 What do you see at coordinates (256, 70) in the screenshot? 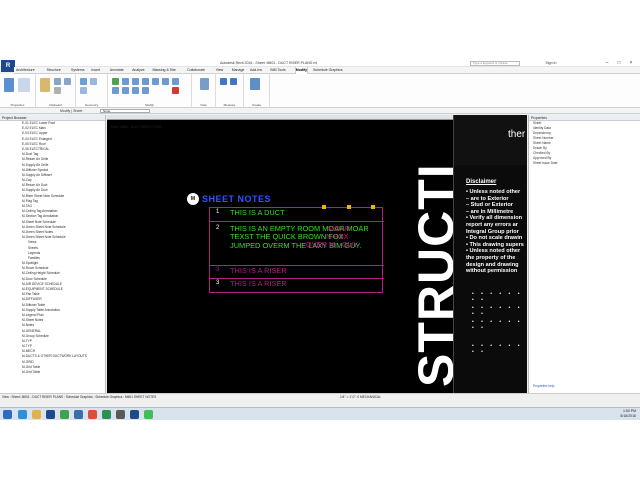
I see `tab-add-ins: Add-Ins` at bounding box center [256, 70].